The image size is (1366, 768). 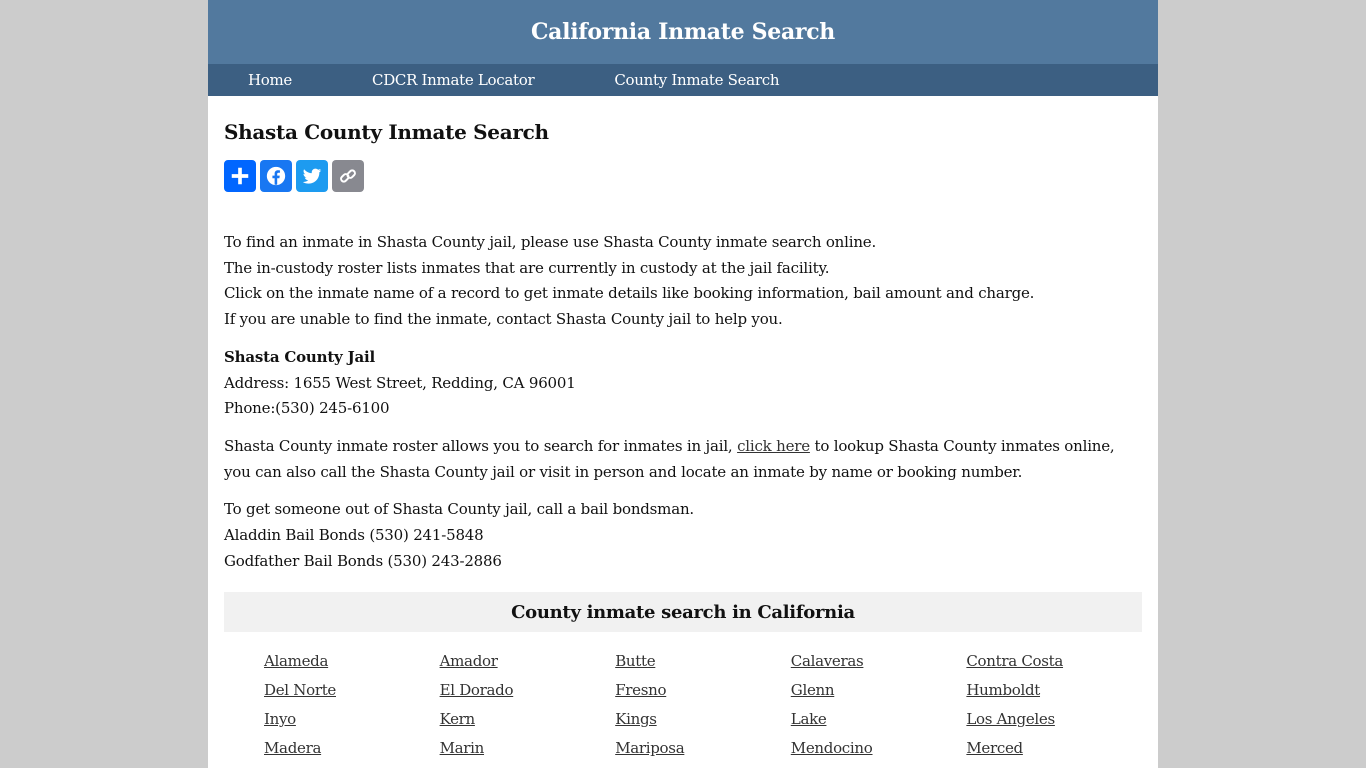 I want to click on county-cell: Alameda, so click(x=352, y=661).